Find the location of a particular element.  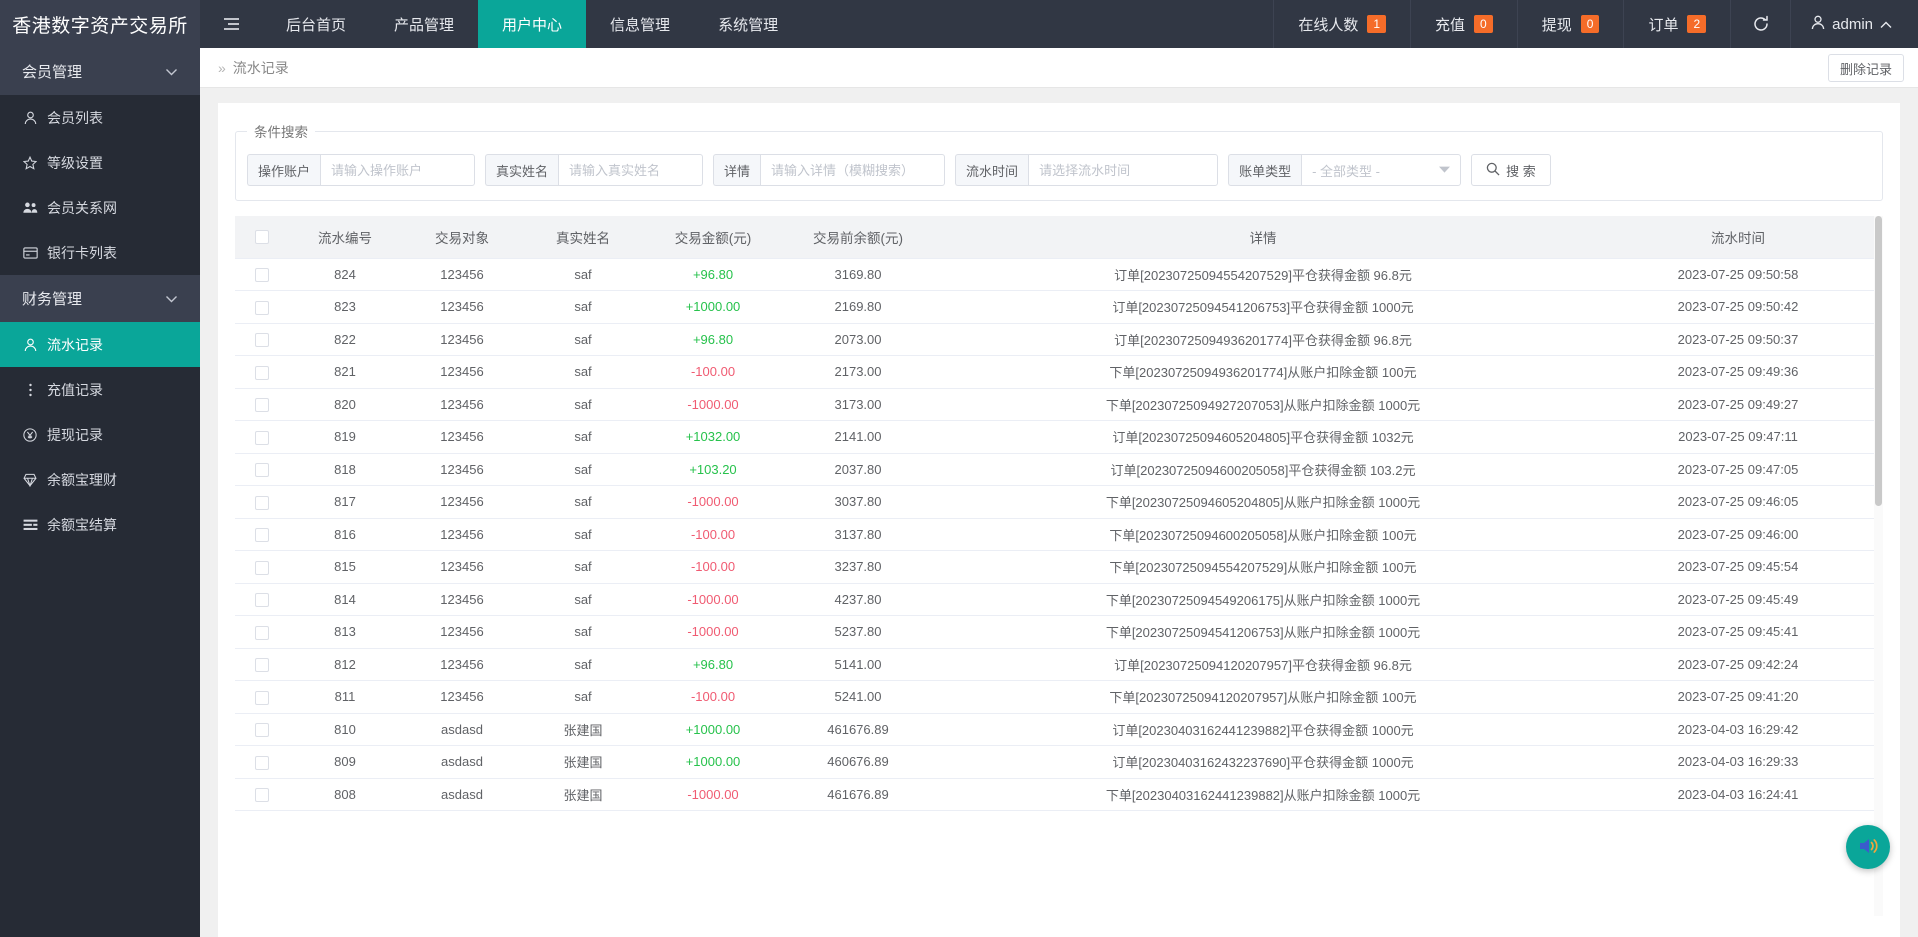

hamburger-icon is located at coordinates (231, 24).